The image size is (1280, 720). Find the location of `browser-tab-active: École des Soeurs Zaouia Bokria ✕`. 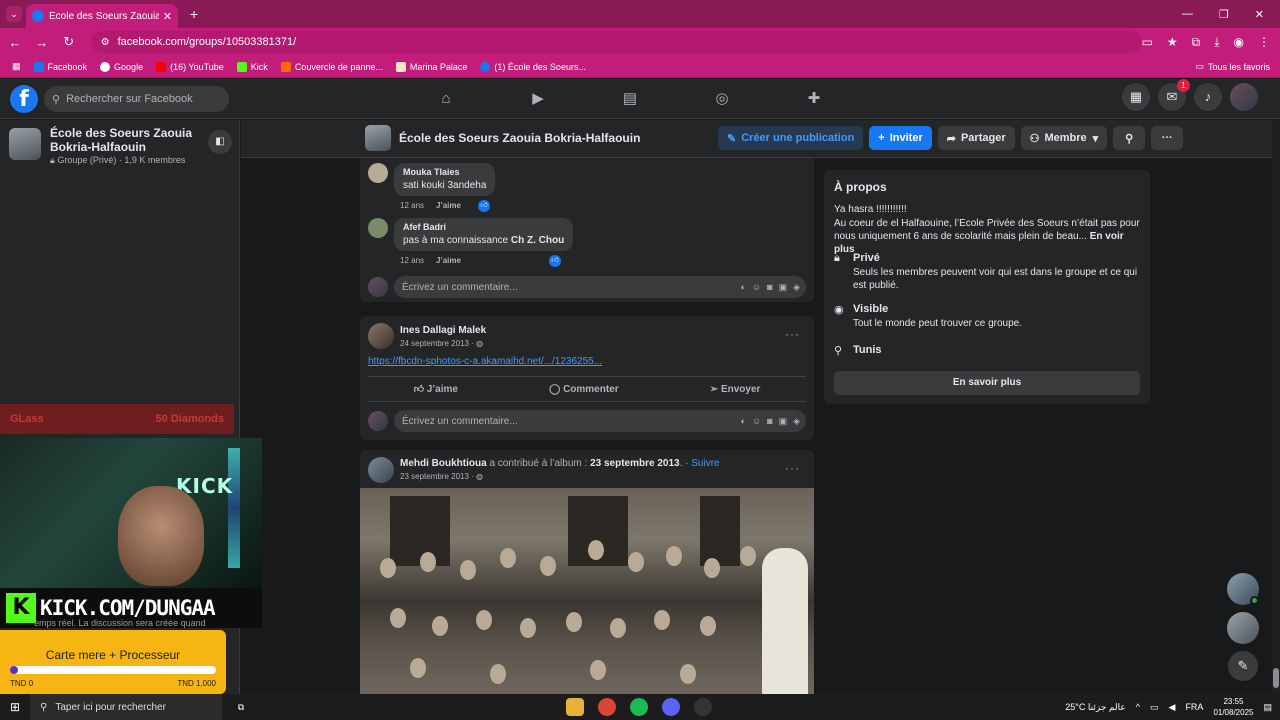

browser-tab-active: École des Soeurs Zaouia Bokria ✕ is located at coordinates (102, 16).